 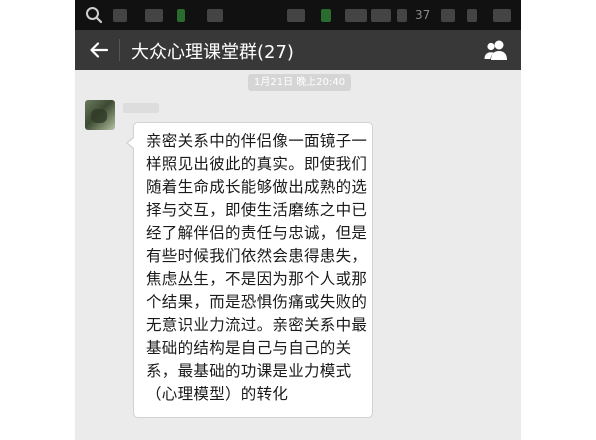 What do you see at coordinates (300, 82) in the screenshot?
I see `message-timestamp: 1月21日 晚上20:40` at bounding box center [300, 82].